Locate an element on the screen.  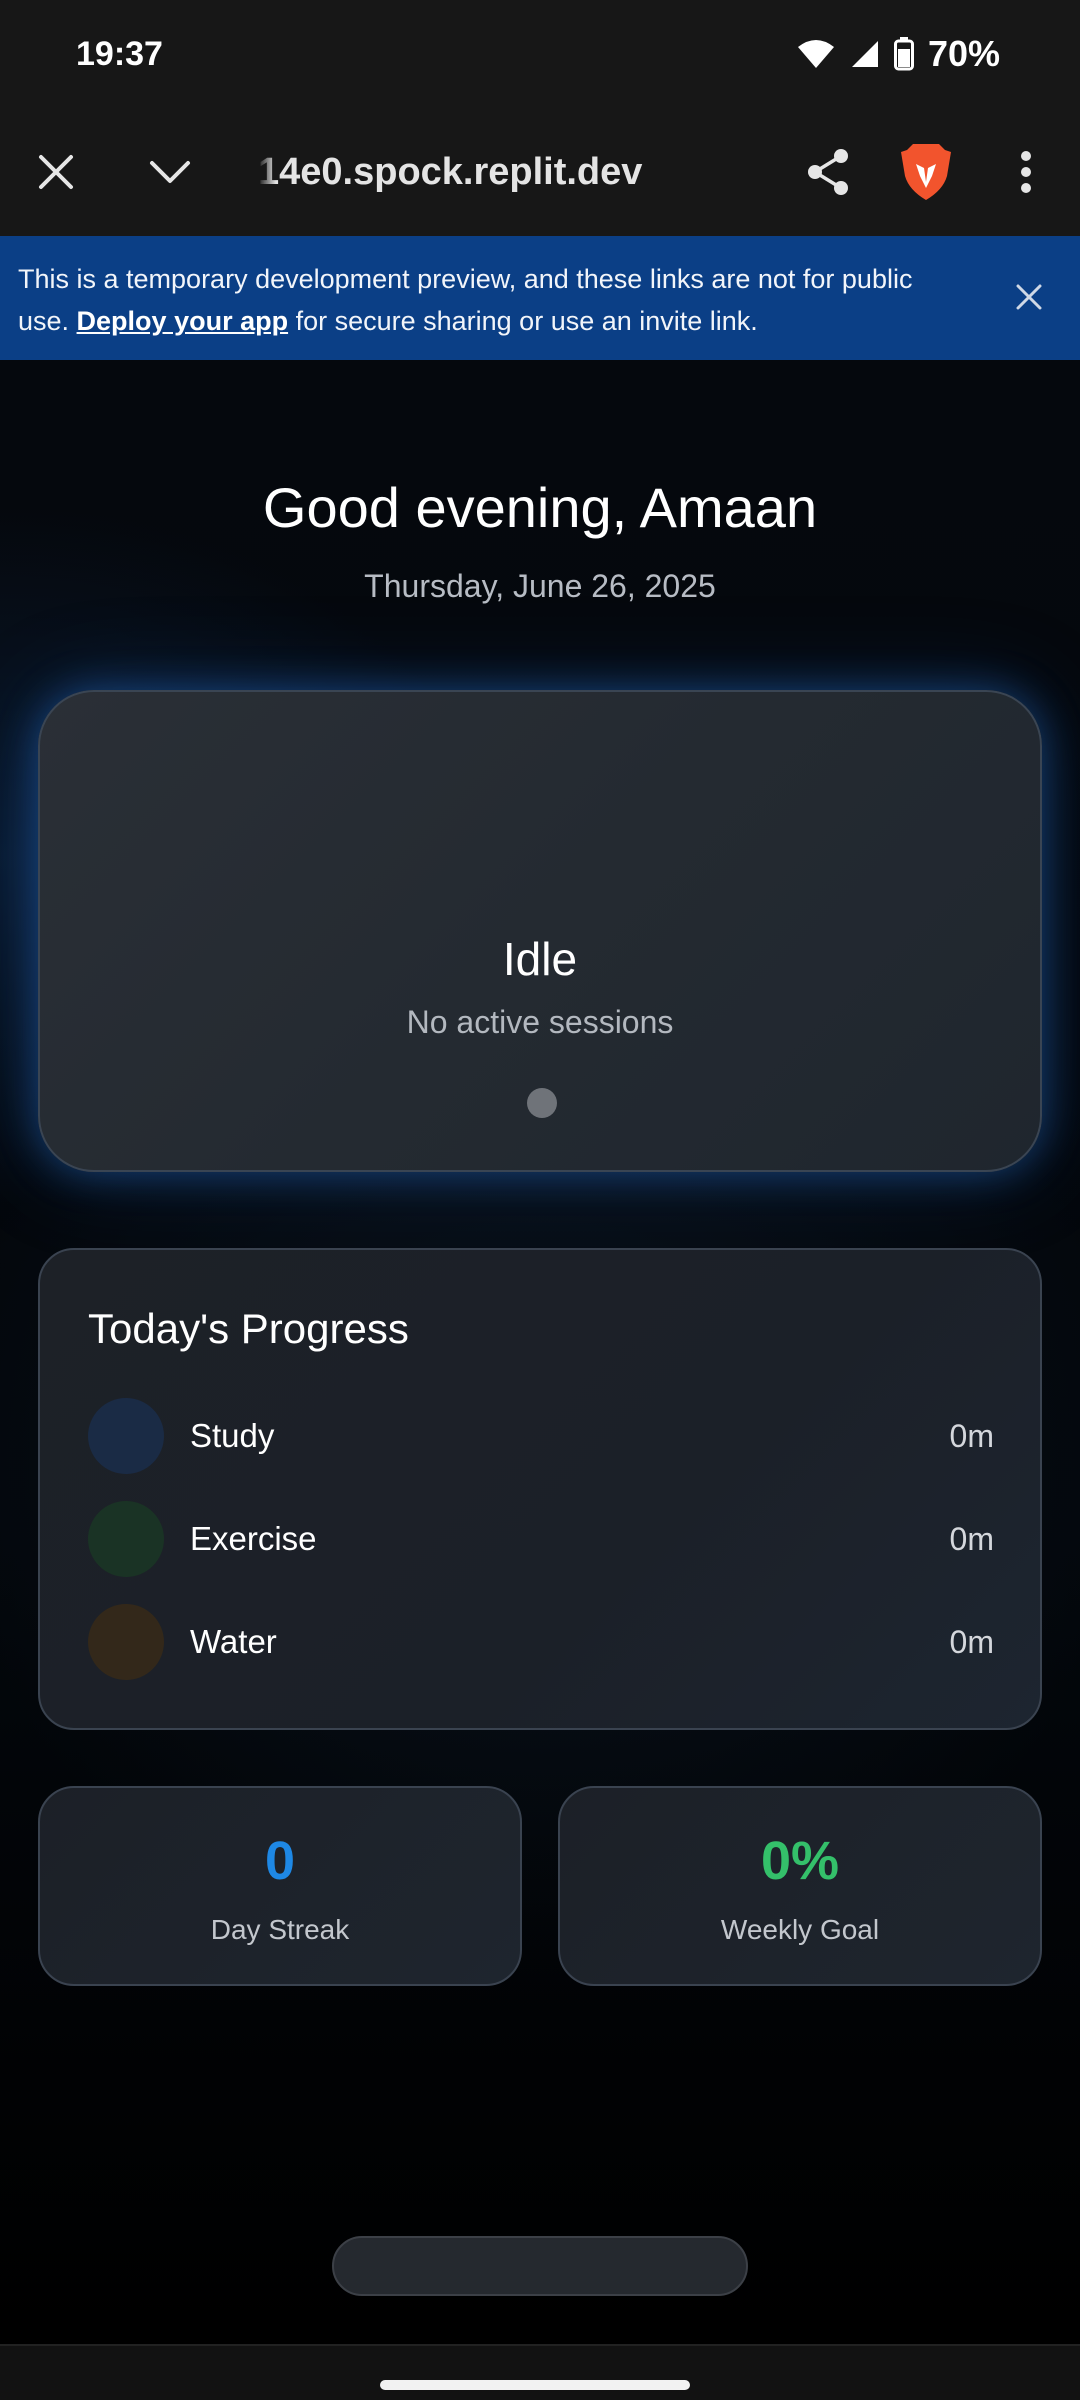
progress-item-label: Water is located at coordinates (233, 1641).